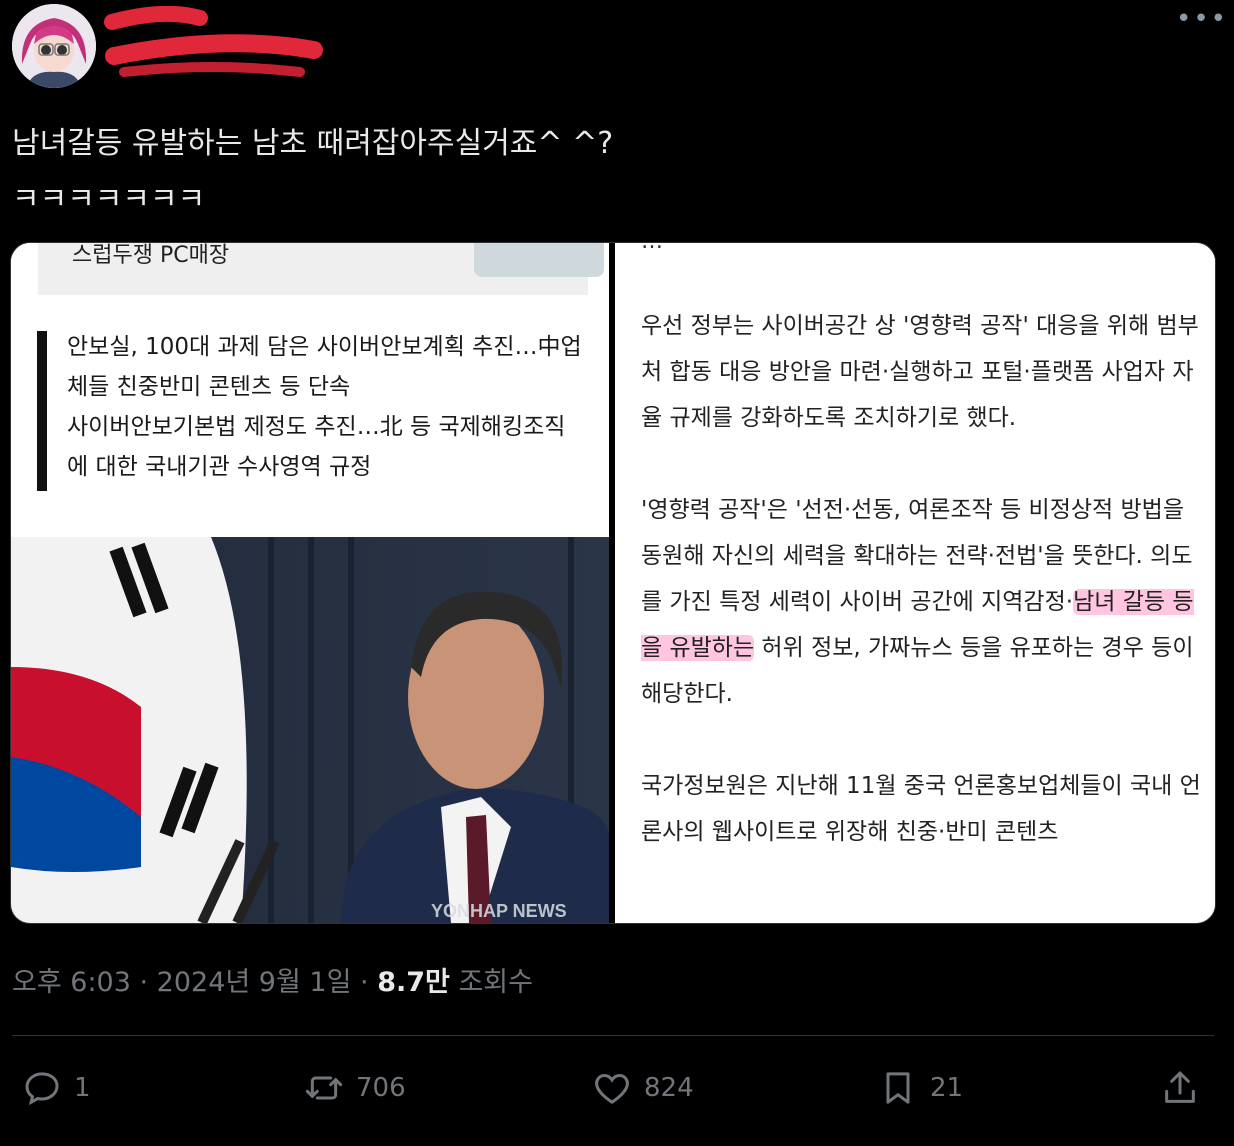  What do you see at coordinates (612, 1088) in the screenshot?
I see `heart-icon` at bounding box center [612, 1088].